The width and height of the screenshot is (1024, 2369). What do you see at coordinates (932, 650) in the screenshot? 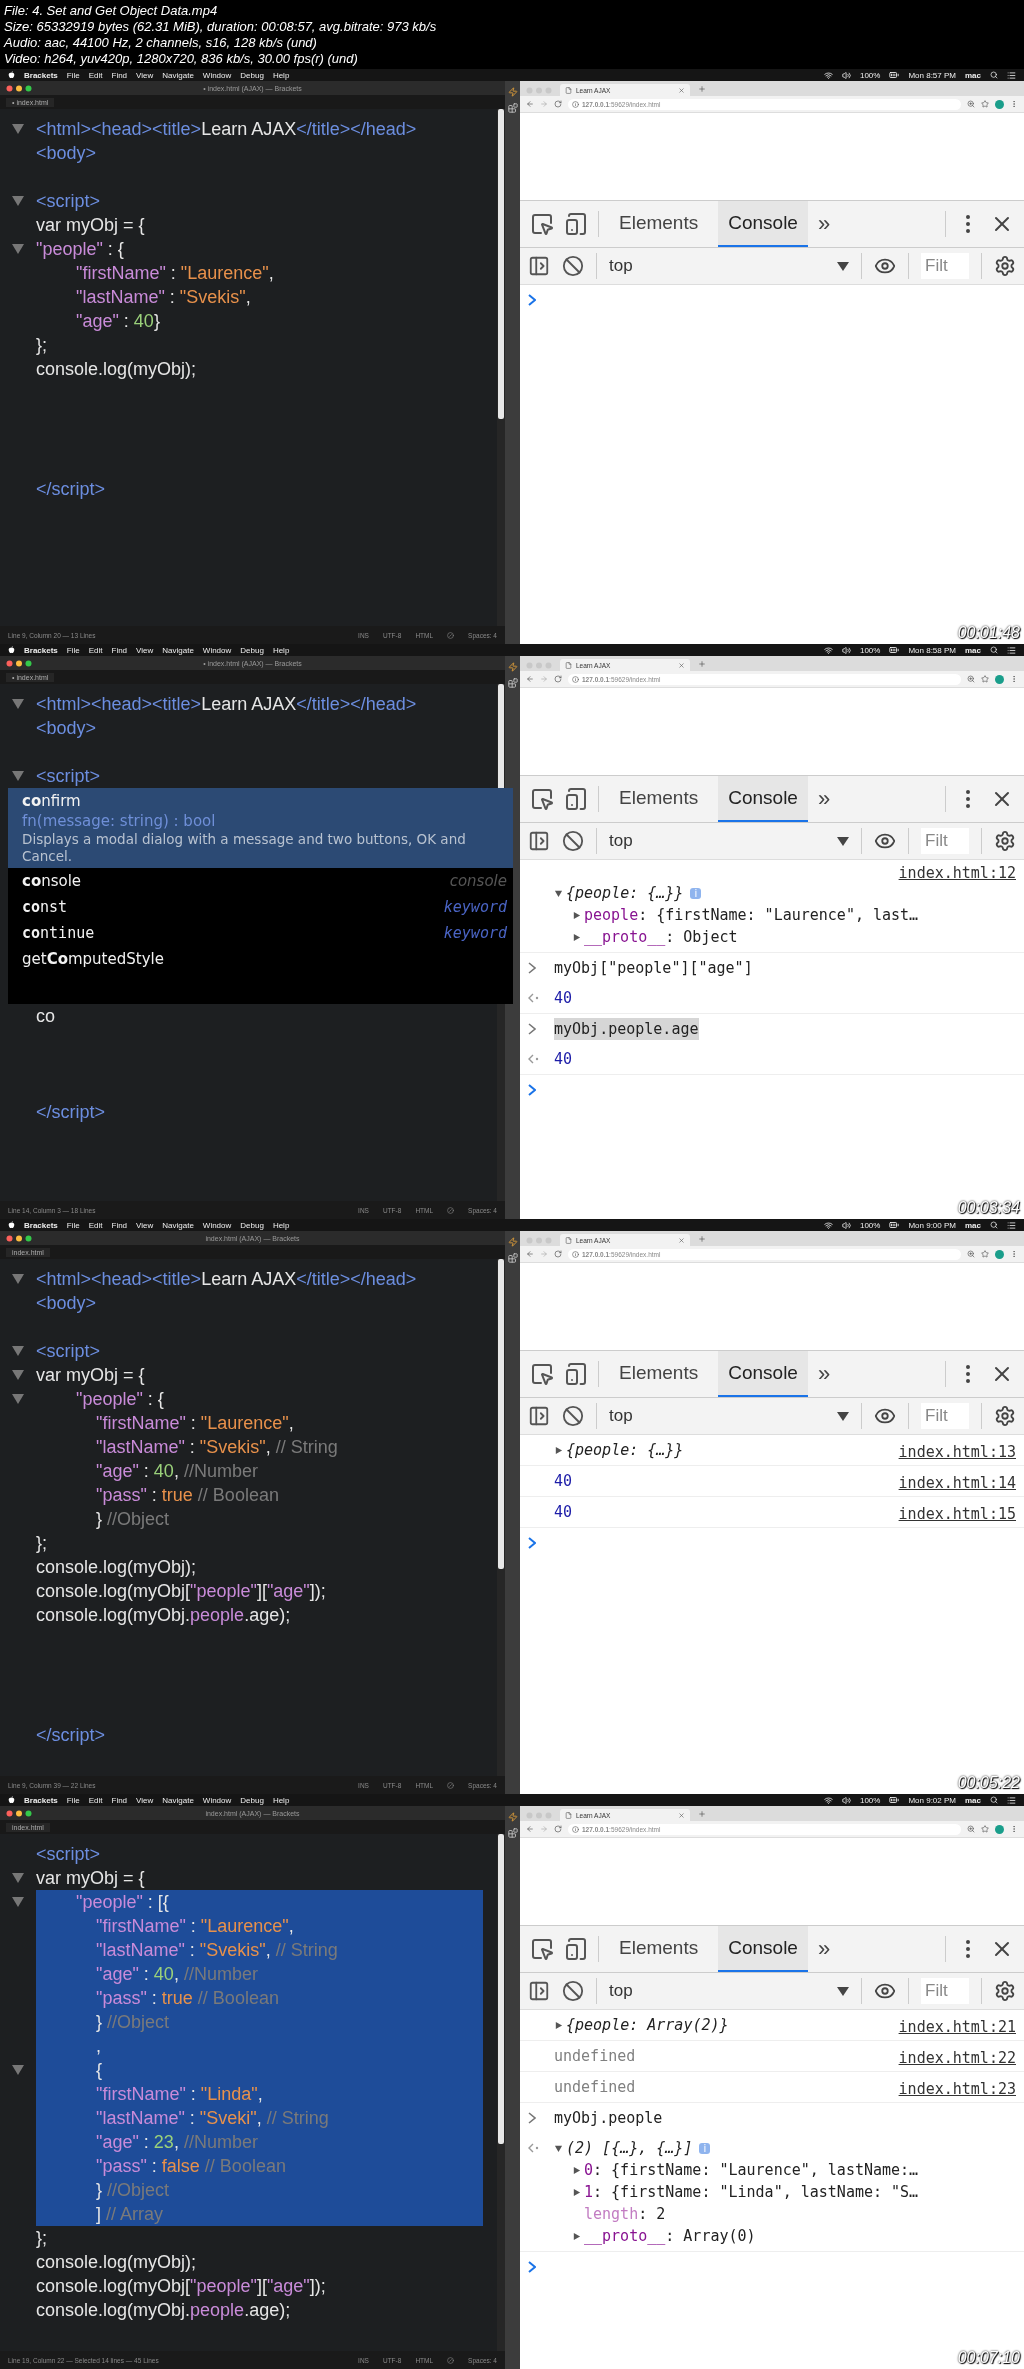
I see `menu-clock: Mon 8:58 PM` at bounding box center [932, 650].